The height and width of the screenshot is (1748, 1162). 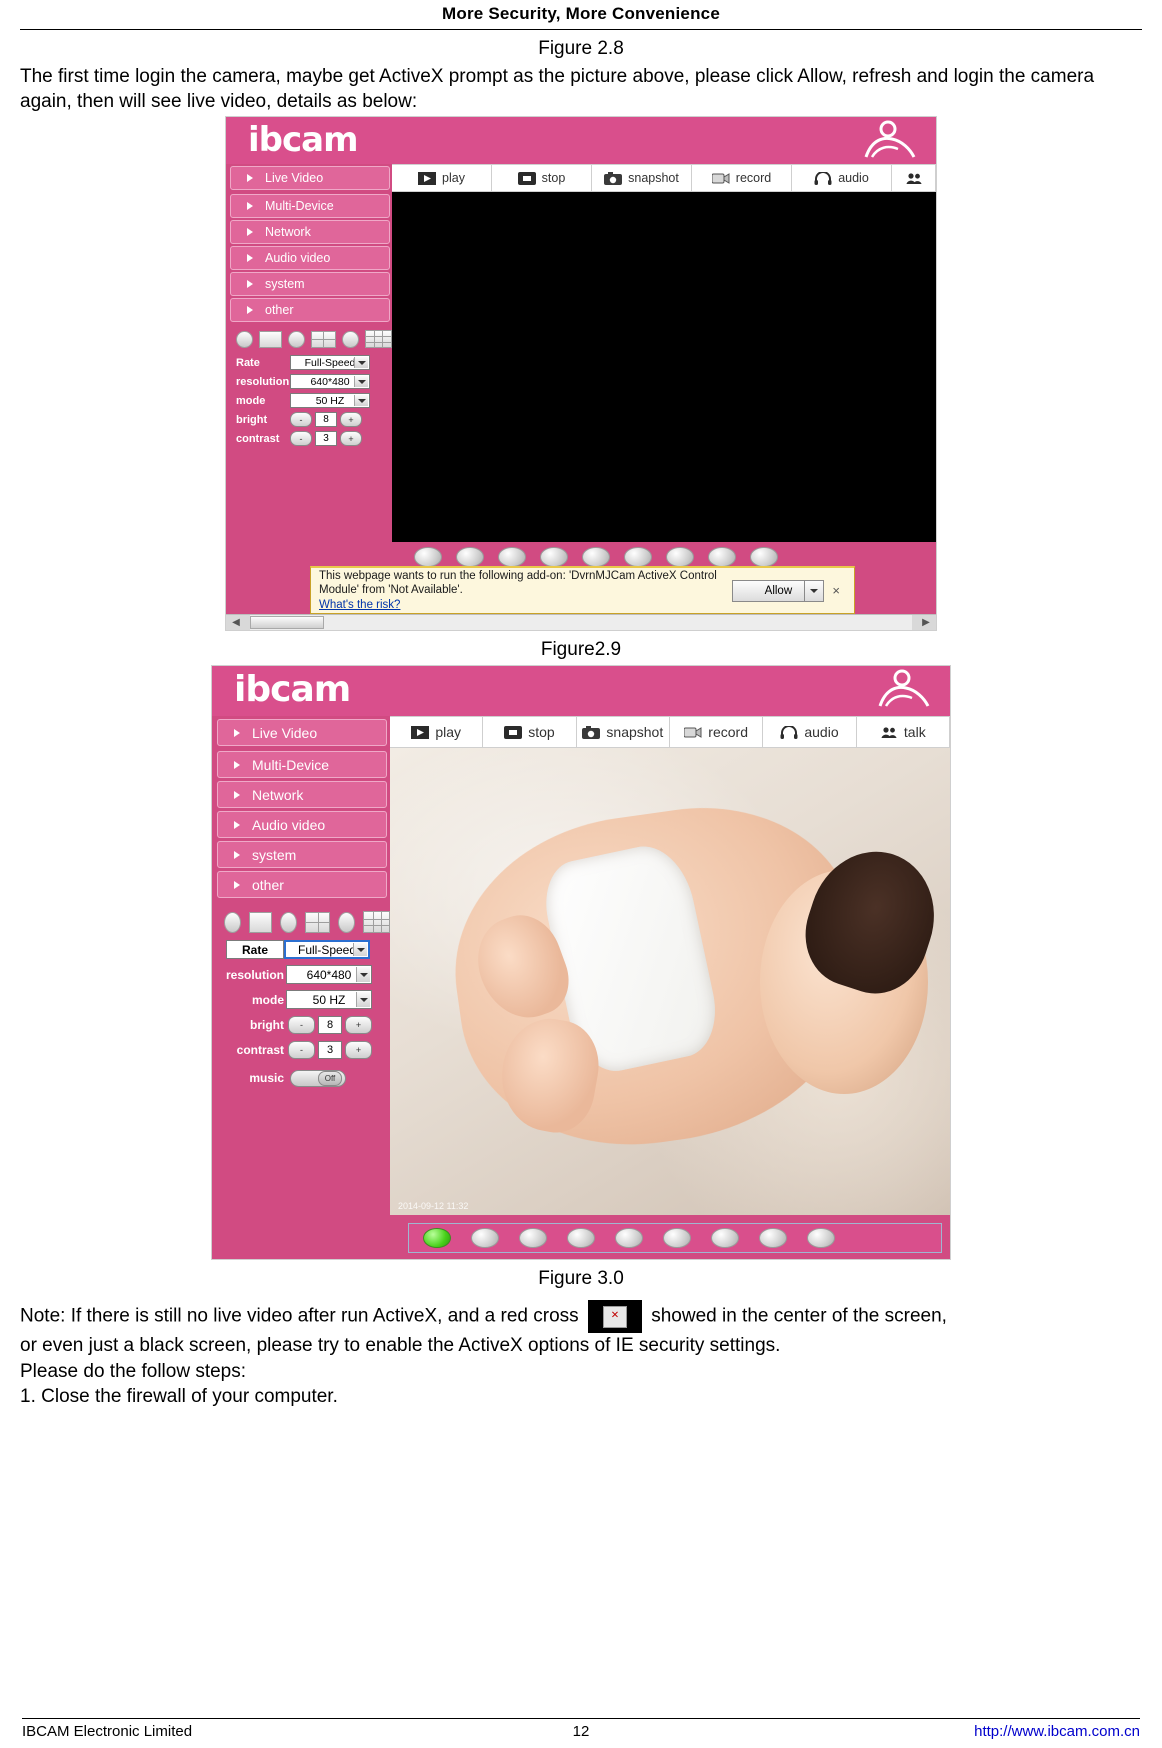 I want to click on allow-button: Allow, so click(x=778, y=590).